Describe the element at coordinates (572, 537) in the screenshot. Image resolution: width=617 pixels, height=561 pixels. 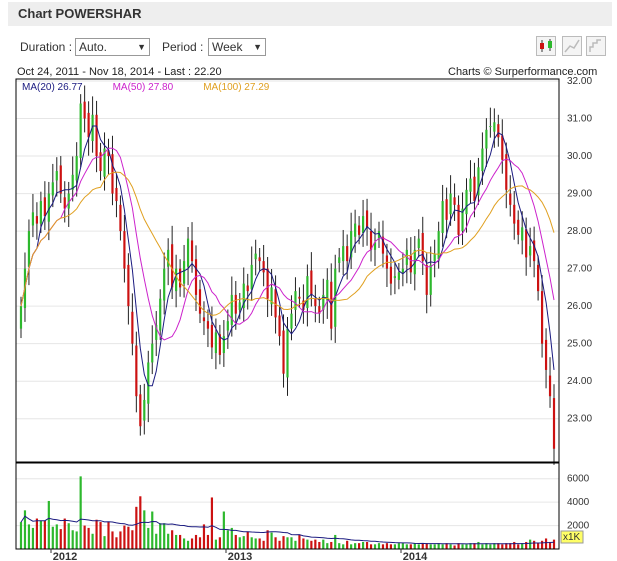
I see `volume-unit-label: x1K` at that location.